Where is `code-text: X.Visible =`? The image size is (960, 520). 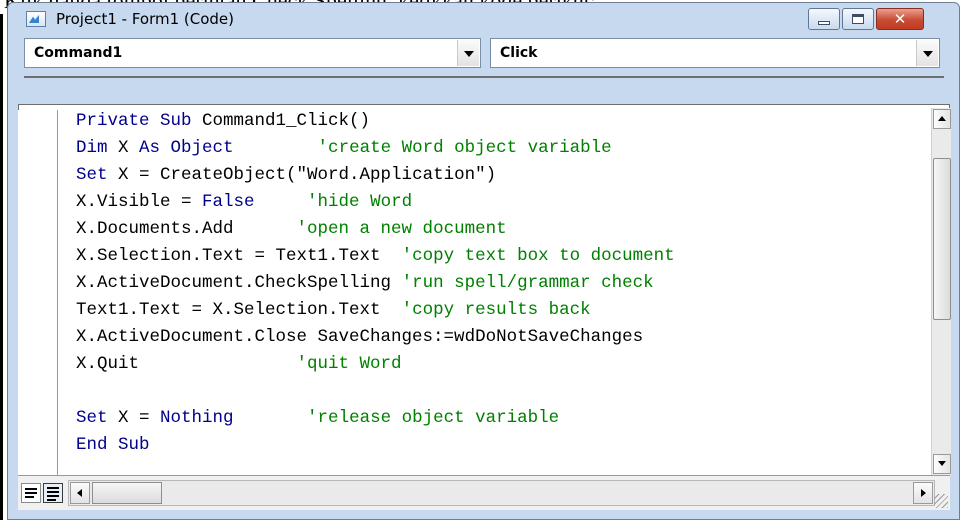 code-text: X.Visible = is located at coordinates (139, 202).